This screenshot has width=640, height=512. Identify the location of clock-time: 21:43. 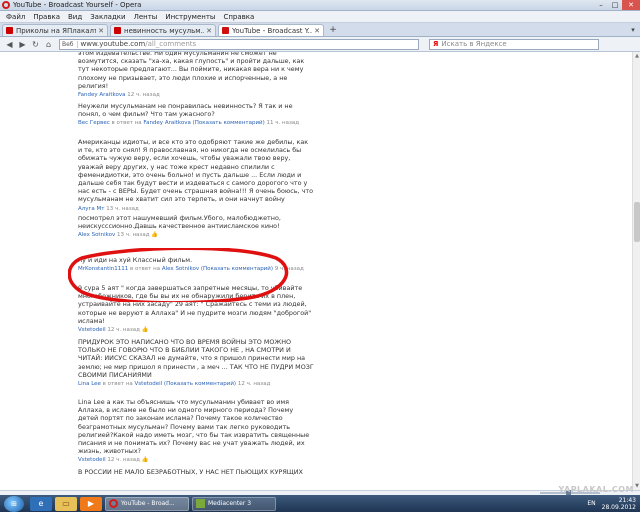
(627, 500).